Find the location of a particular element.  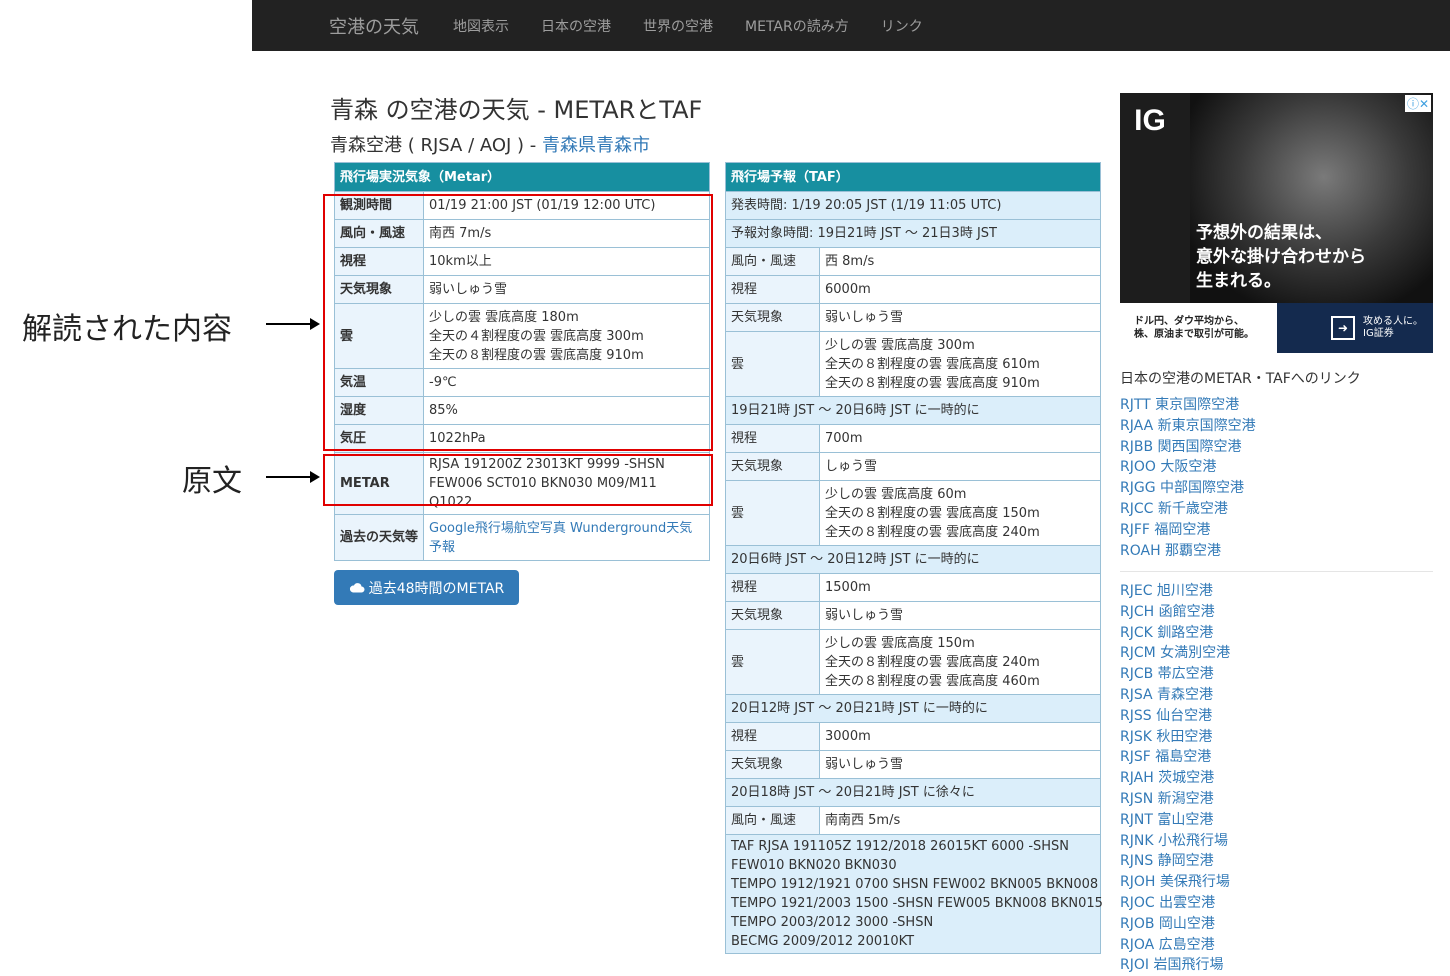

airport-link: RJSK 秋田空港 is located at coordinates (1175, 737).